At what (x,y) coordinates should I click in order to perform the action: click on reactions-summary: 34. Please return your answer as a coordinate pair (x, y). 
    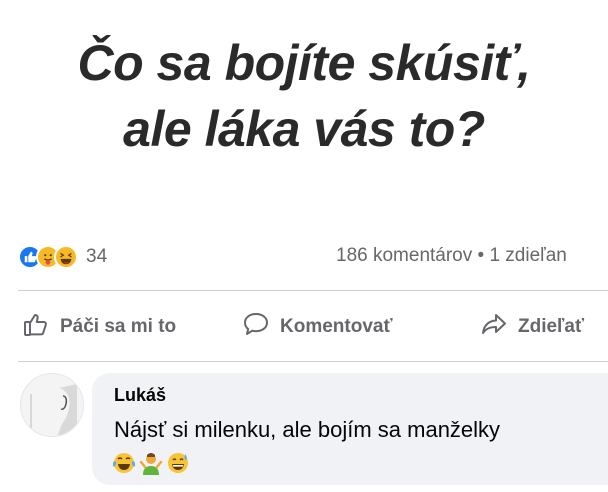
    Looking at the image, I should click on (62, 257).